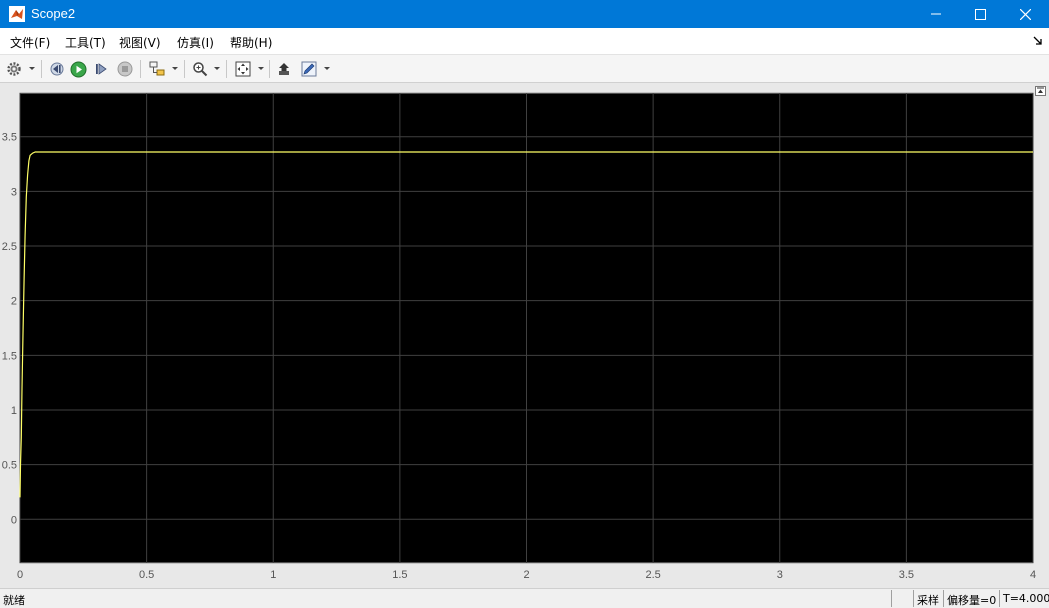  I want to click on window-title: Scope2, so click(53, 13).